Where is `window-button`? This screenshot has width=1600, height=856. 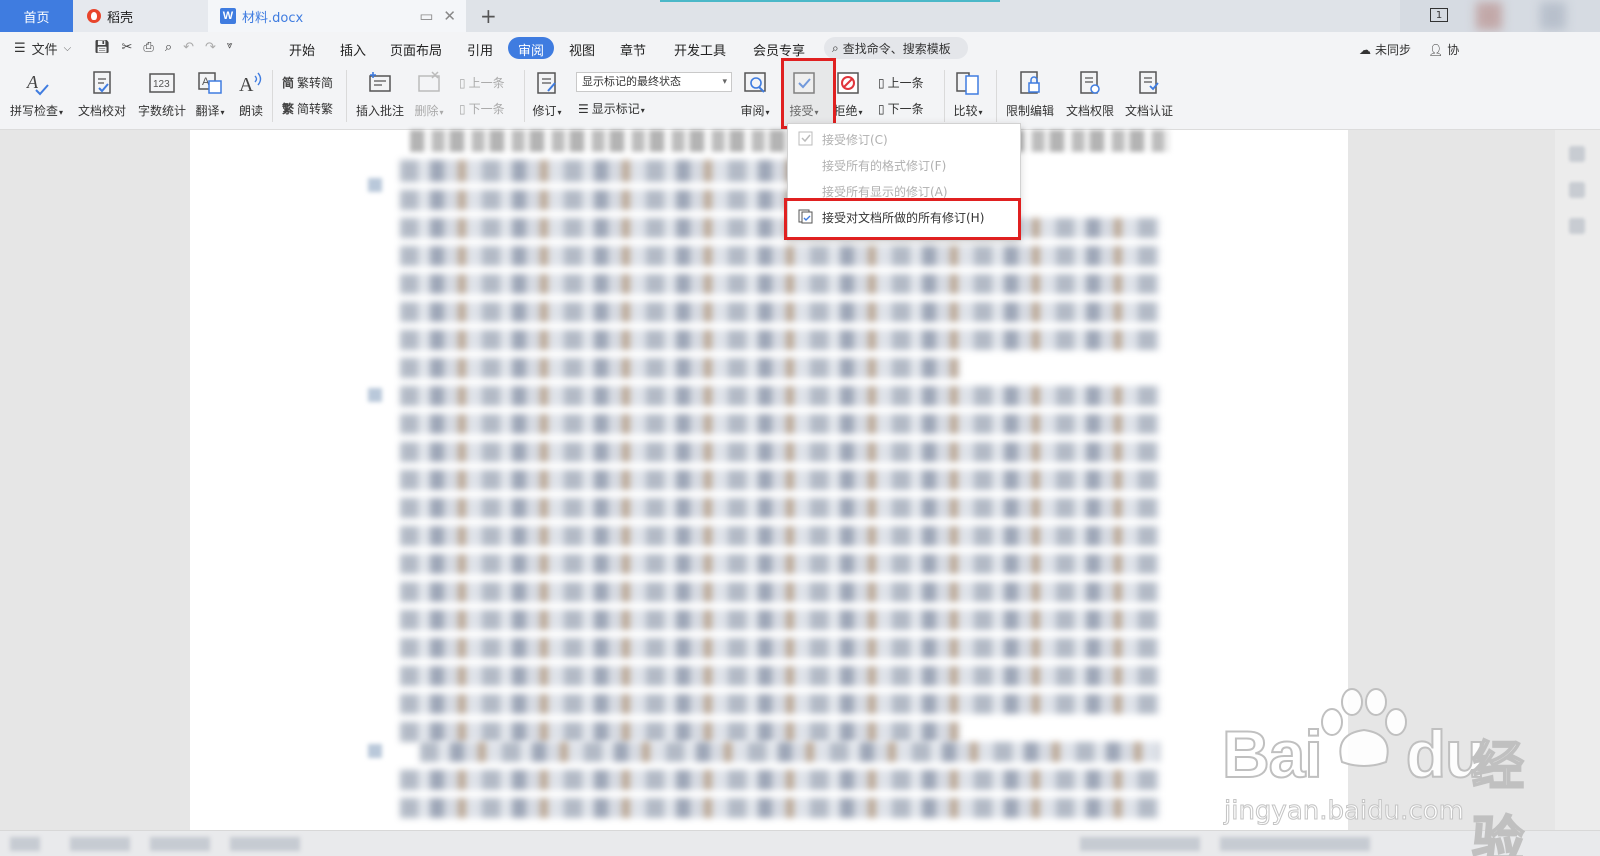 window-button is located at coordinates (1553, 16).